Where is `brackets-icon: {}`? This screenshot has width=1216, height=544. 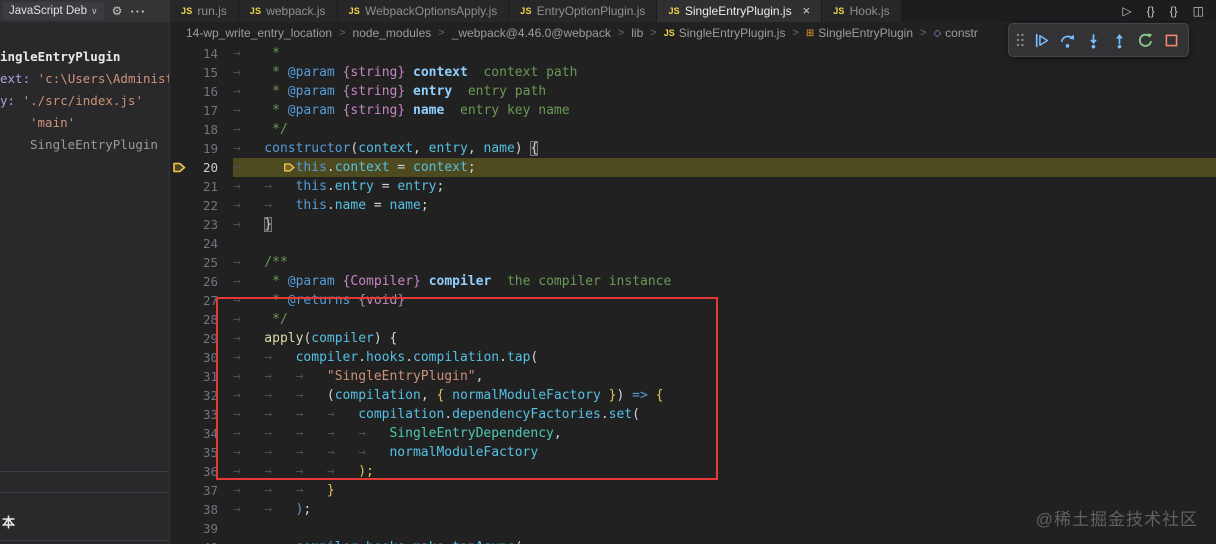 brackets-icon: {} is located at coordinates (1151, 11).